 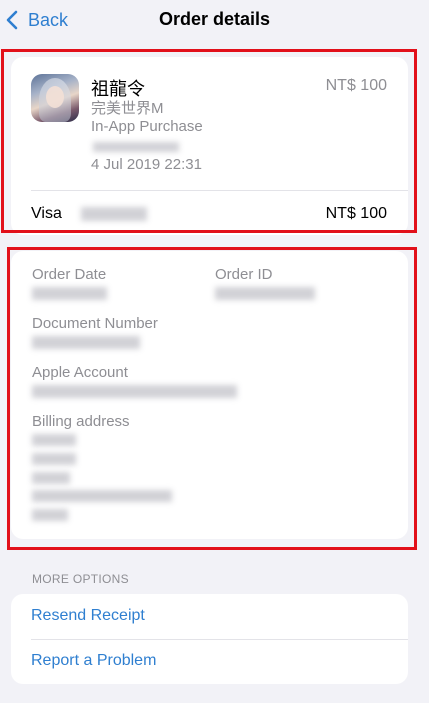 What do you see at coordinates (356, 213) in the screenshot?
I see `total-price: NT$ 100` at bounding box center [356, 213].